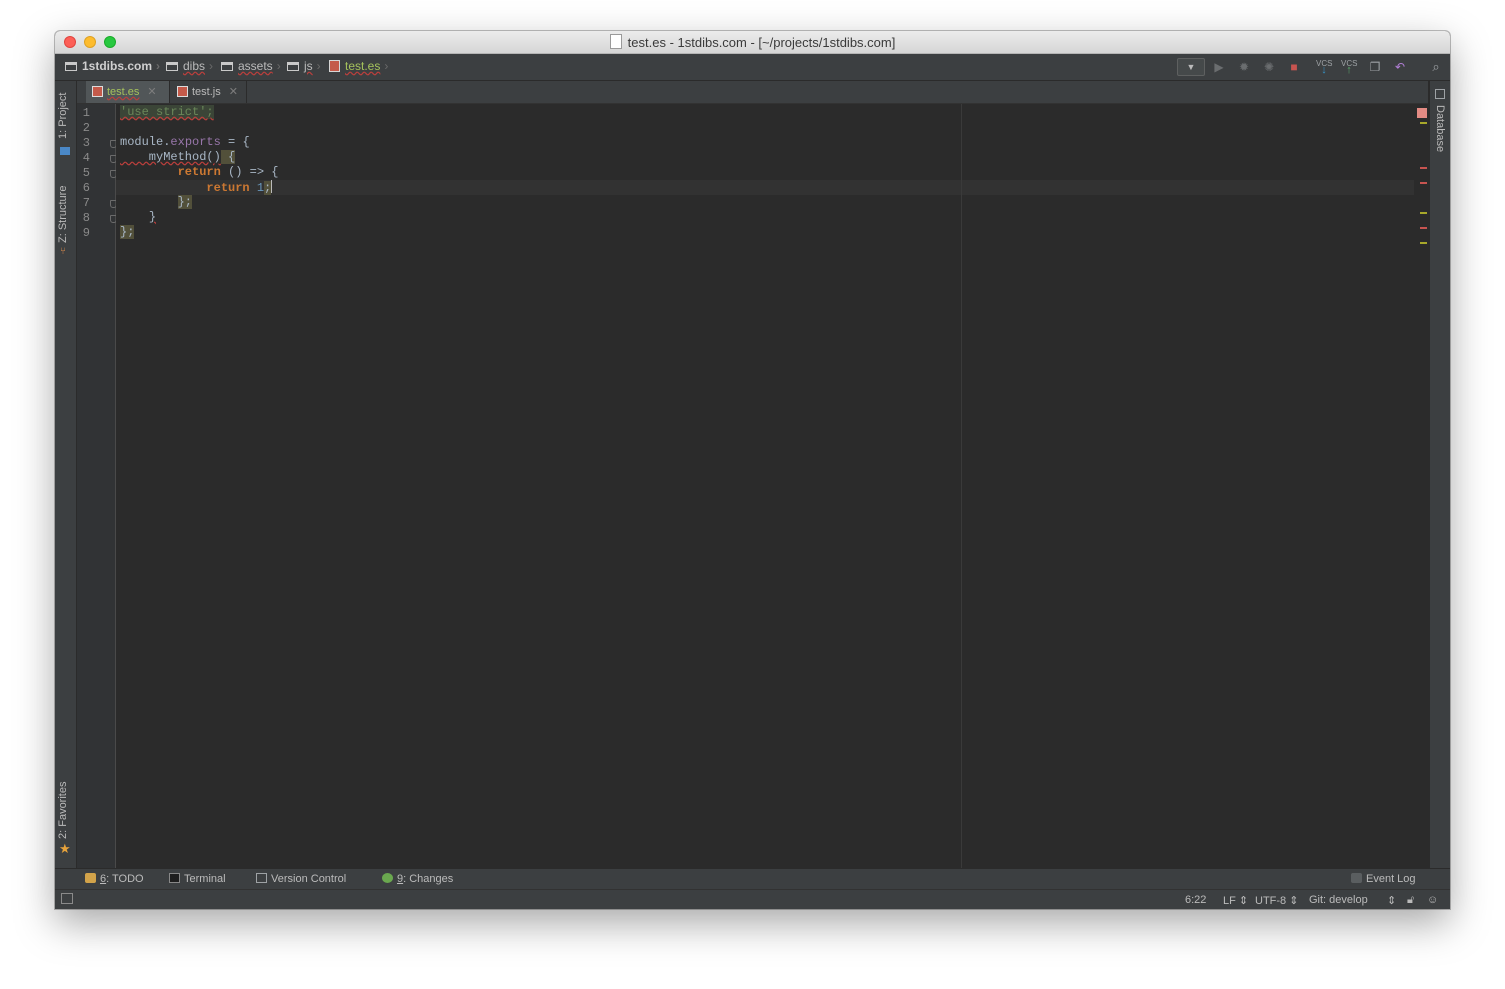 This screenshot has width=1505, height=989. What do you see at coordinates (197, 879) in the screenshot?
I see `tool-terminal: Terminal` at bounding box center [197, 879].